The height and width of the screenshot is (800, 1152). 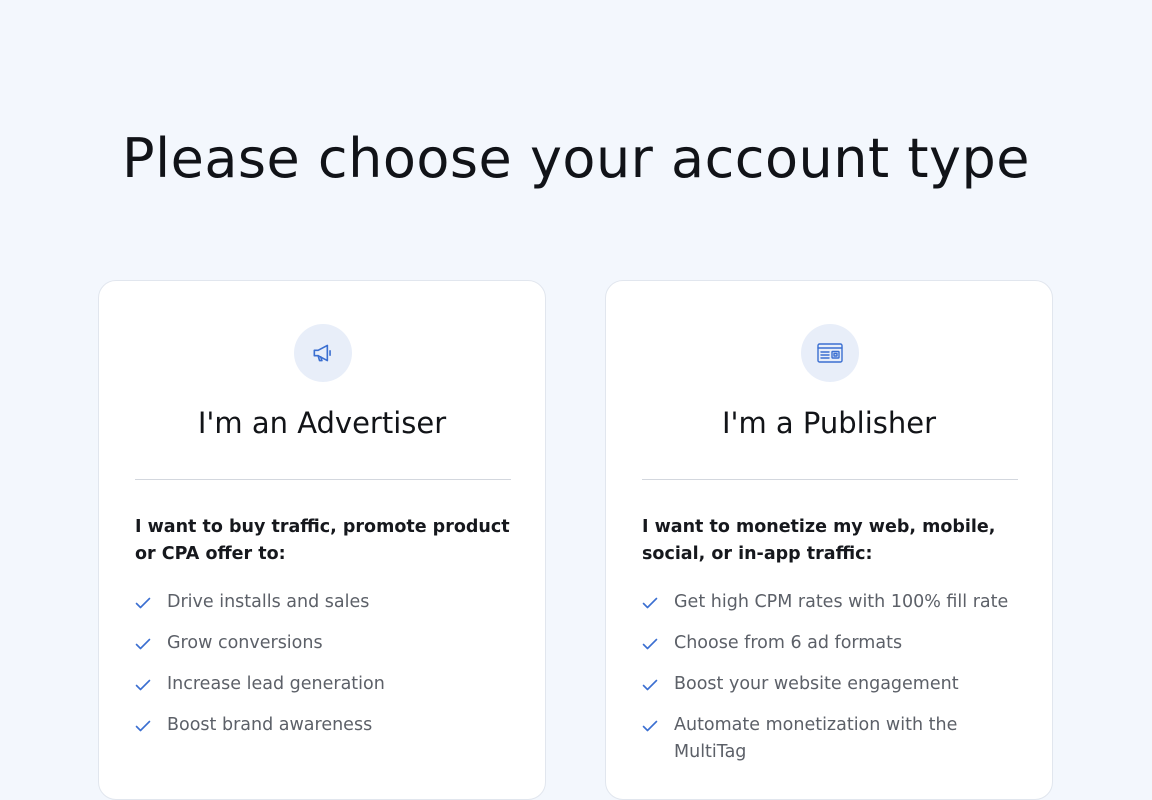 I want to click on megaphone-icon, so click(x=323, y=353).